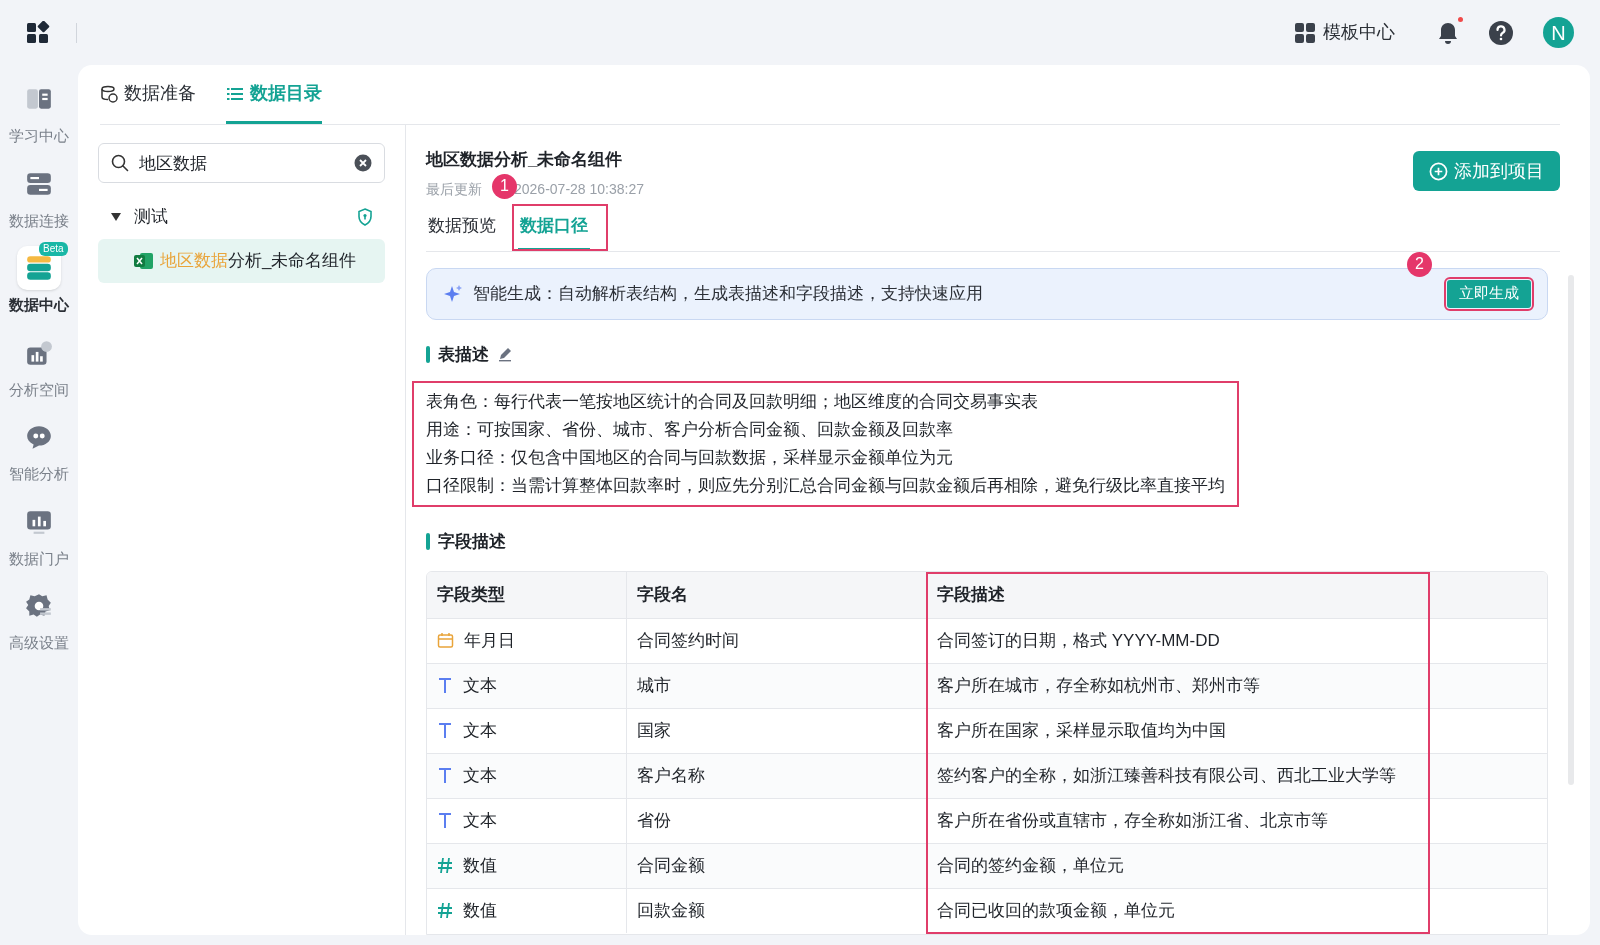 The width and height of the screenshot is (1600, 945). Describe the element at coordinates (505, 354) in the screenshot. I see `edit-icon` at that location.